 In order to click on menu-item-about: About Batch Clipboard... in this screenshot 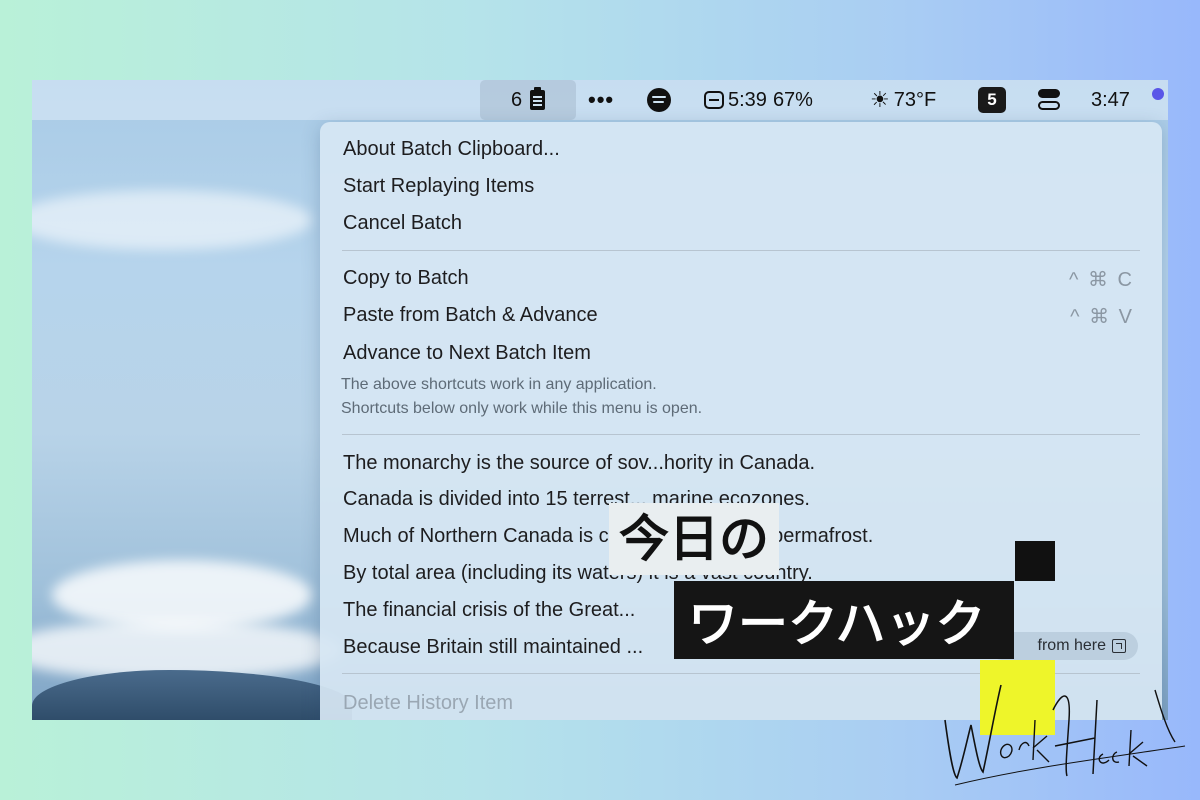, I will do `click(451, 149)`.